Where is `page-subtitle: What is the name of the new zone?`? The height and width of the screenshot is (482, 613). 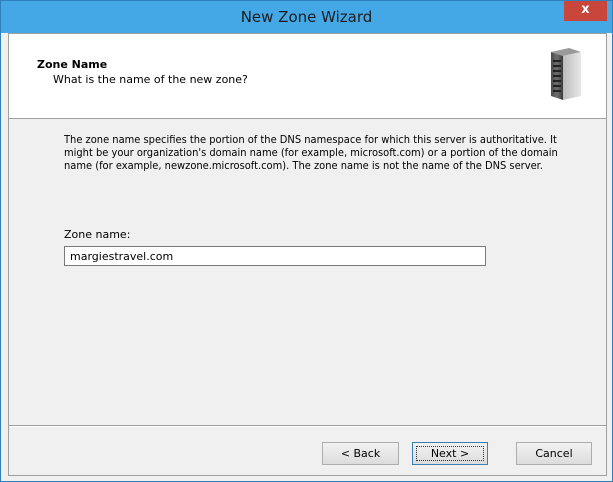 page-subtitle: What is the name of the new zone? is located at coordinates (150, 79).